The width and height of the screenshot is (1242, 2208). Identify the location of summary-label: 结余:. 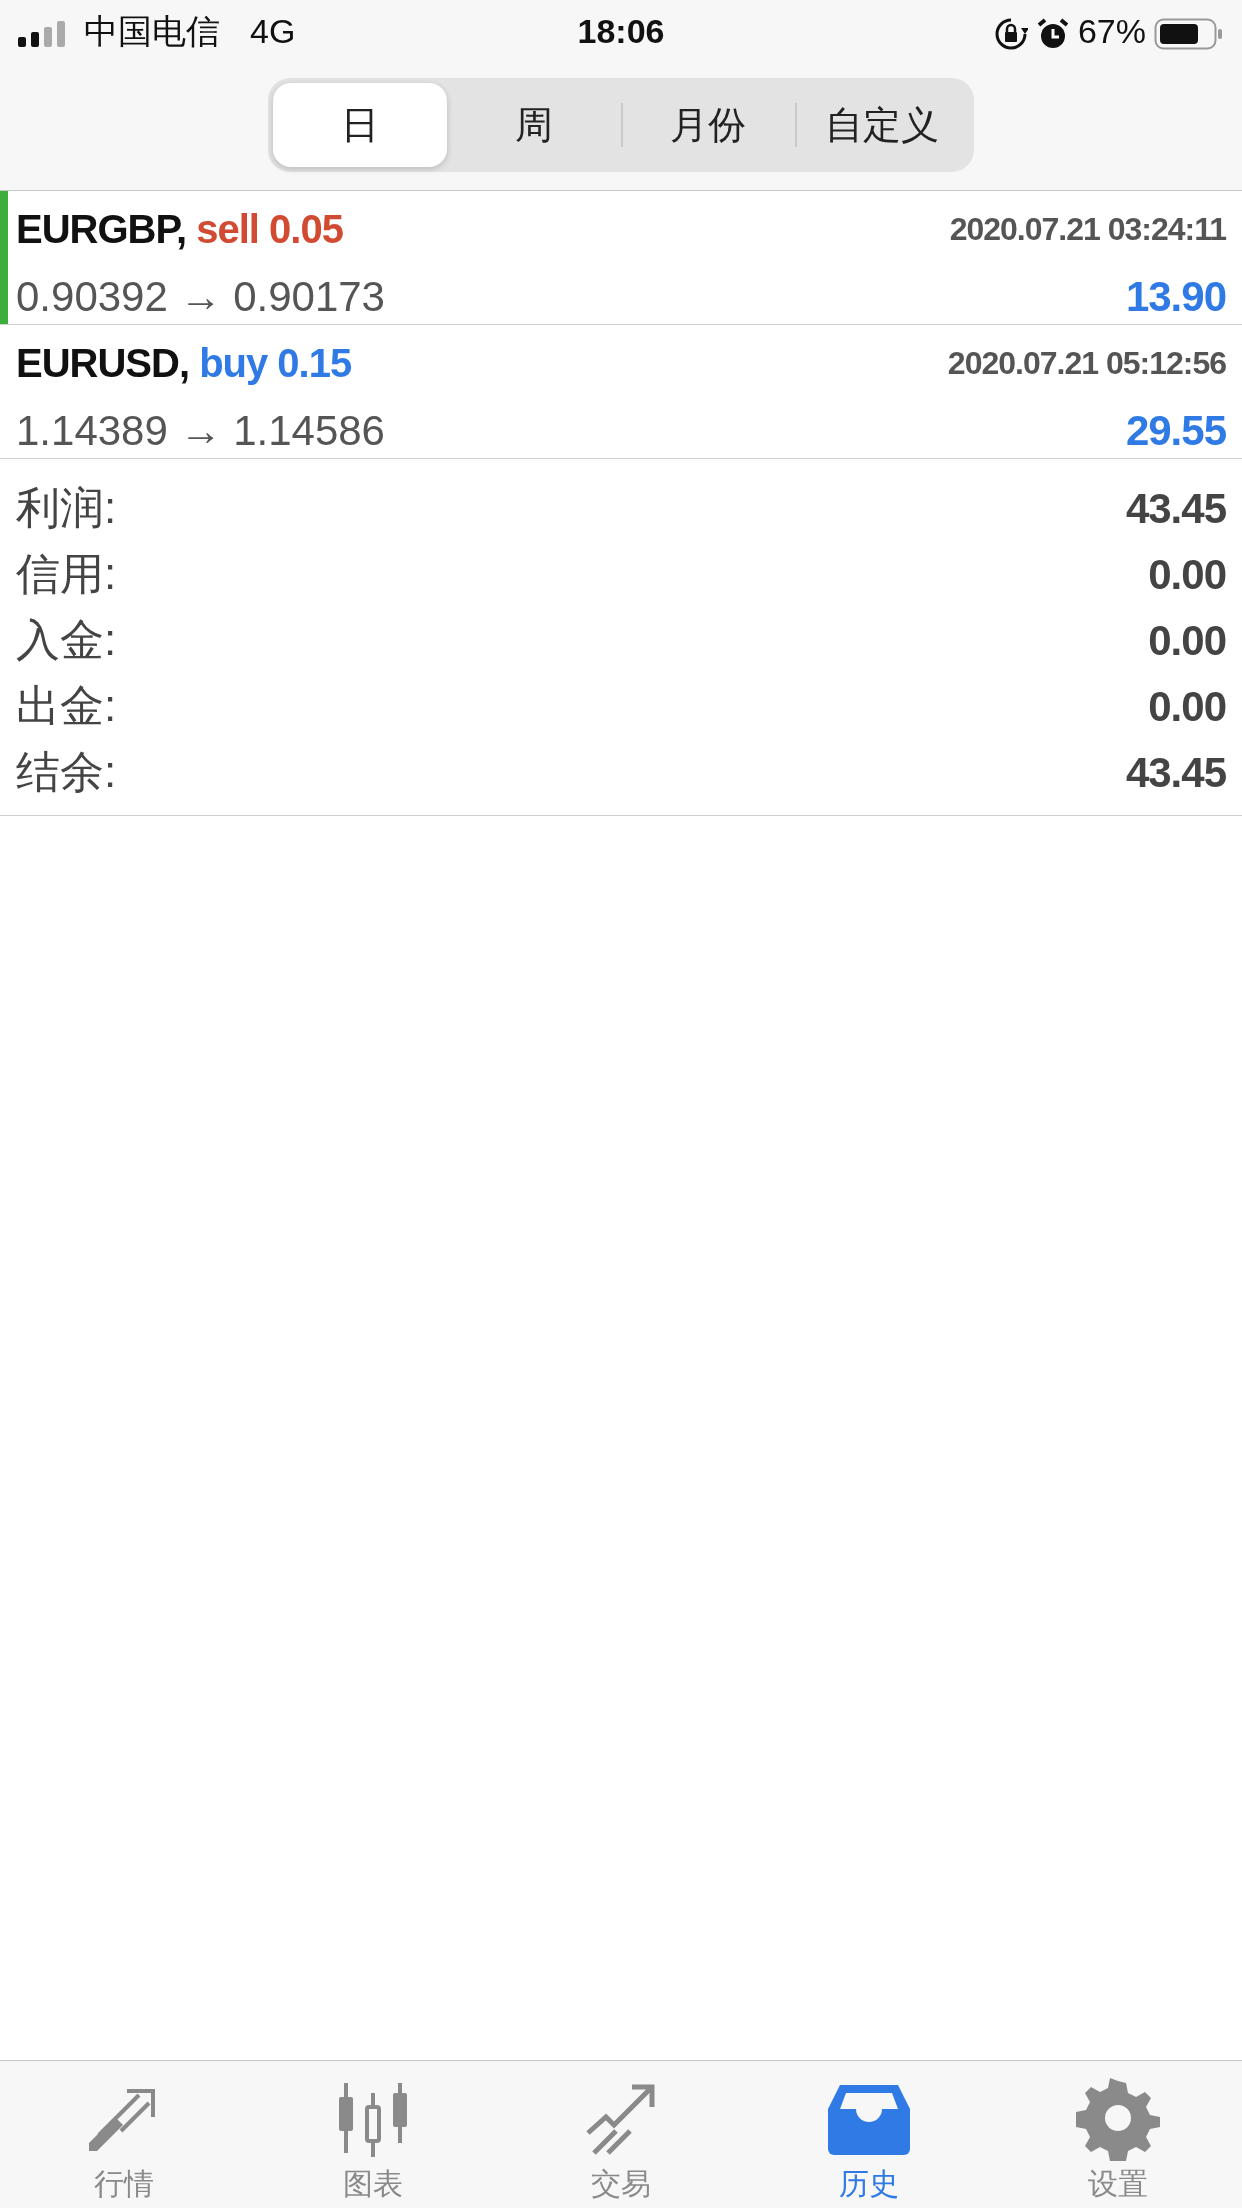
(66, 772).